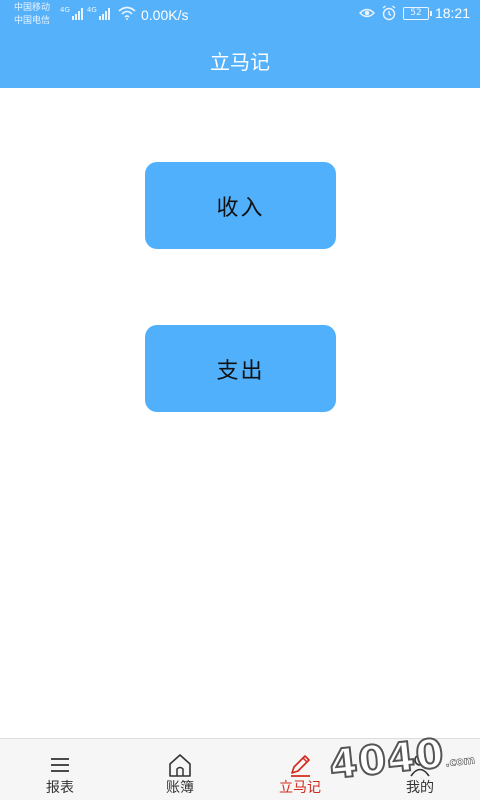 This screenshot has width=480, height=800. Describe the element at coordinates (240, 205) in the screenshot. I see `income-button: 收入` at that location.